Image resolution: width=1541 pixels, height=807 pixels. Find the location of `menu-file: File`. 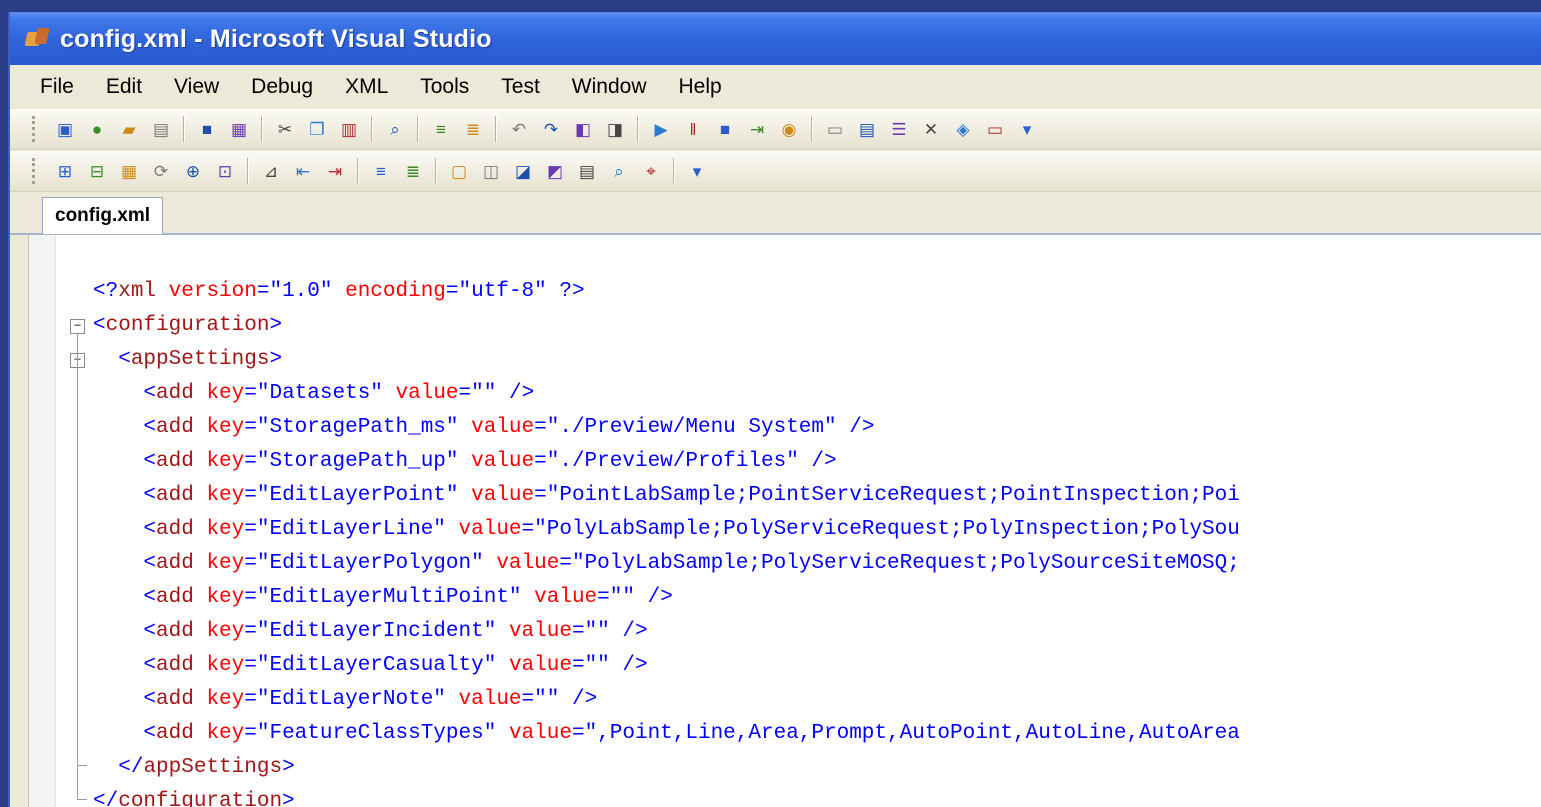

menu-file: File is located at coordinates (50, 87).